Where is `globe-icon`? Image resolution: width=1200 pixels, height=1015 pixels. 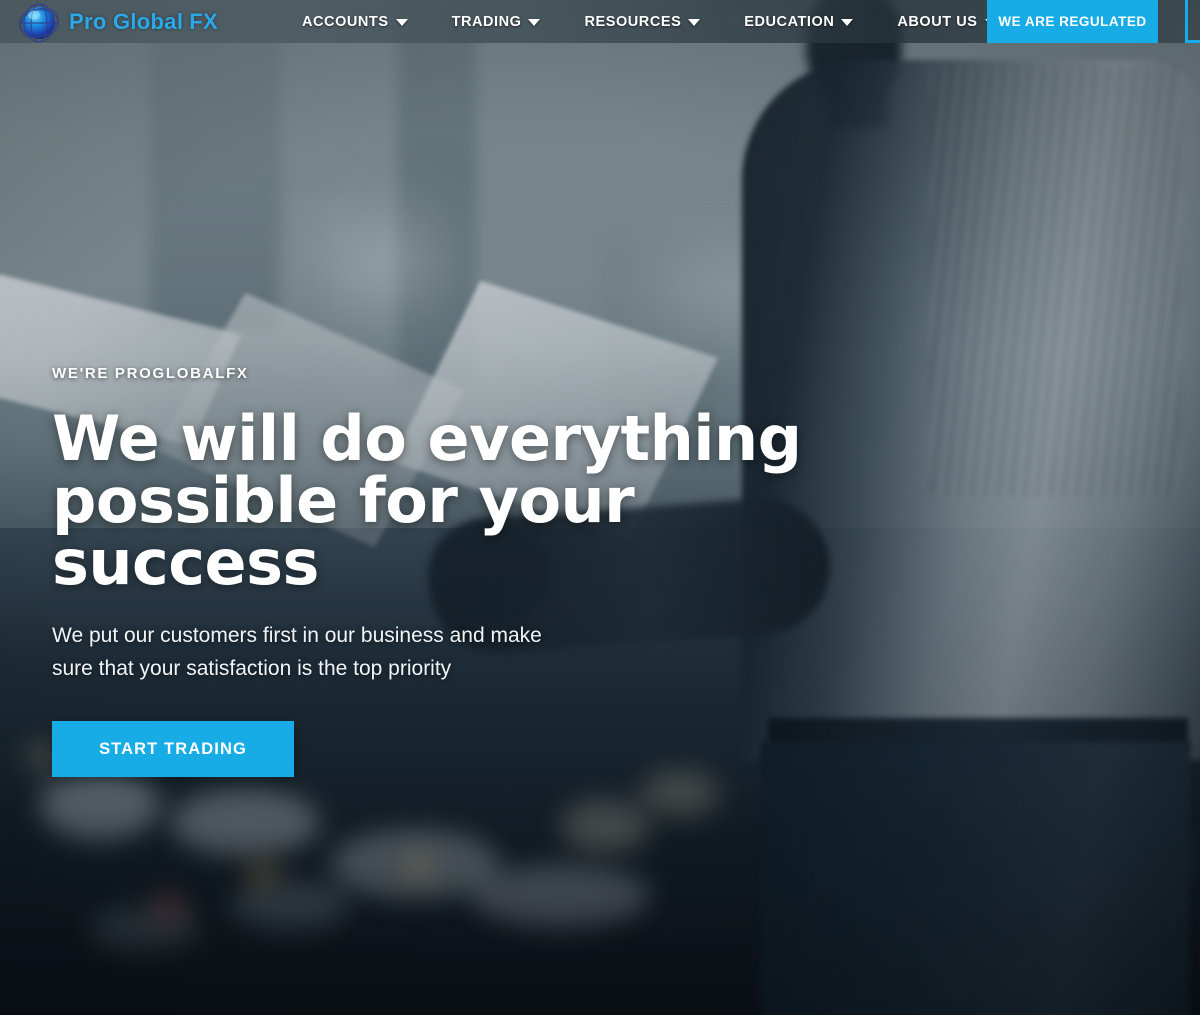
globe-icon is located at coordinates (39, 23).